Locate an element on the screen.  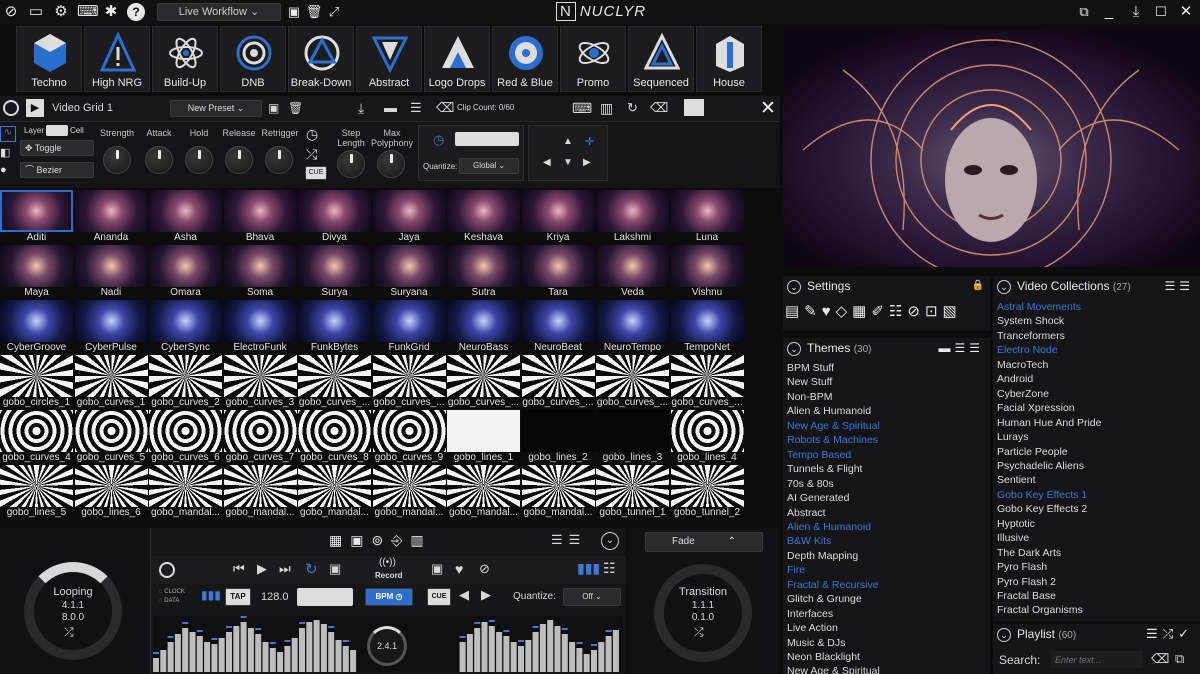
clip-cell: gobo_lines_5 is located at coordinates (36, 492).